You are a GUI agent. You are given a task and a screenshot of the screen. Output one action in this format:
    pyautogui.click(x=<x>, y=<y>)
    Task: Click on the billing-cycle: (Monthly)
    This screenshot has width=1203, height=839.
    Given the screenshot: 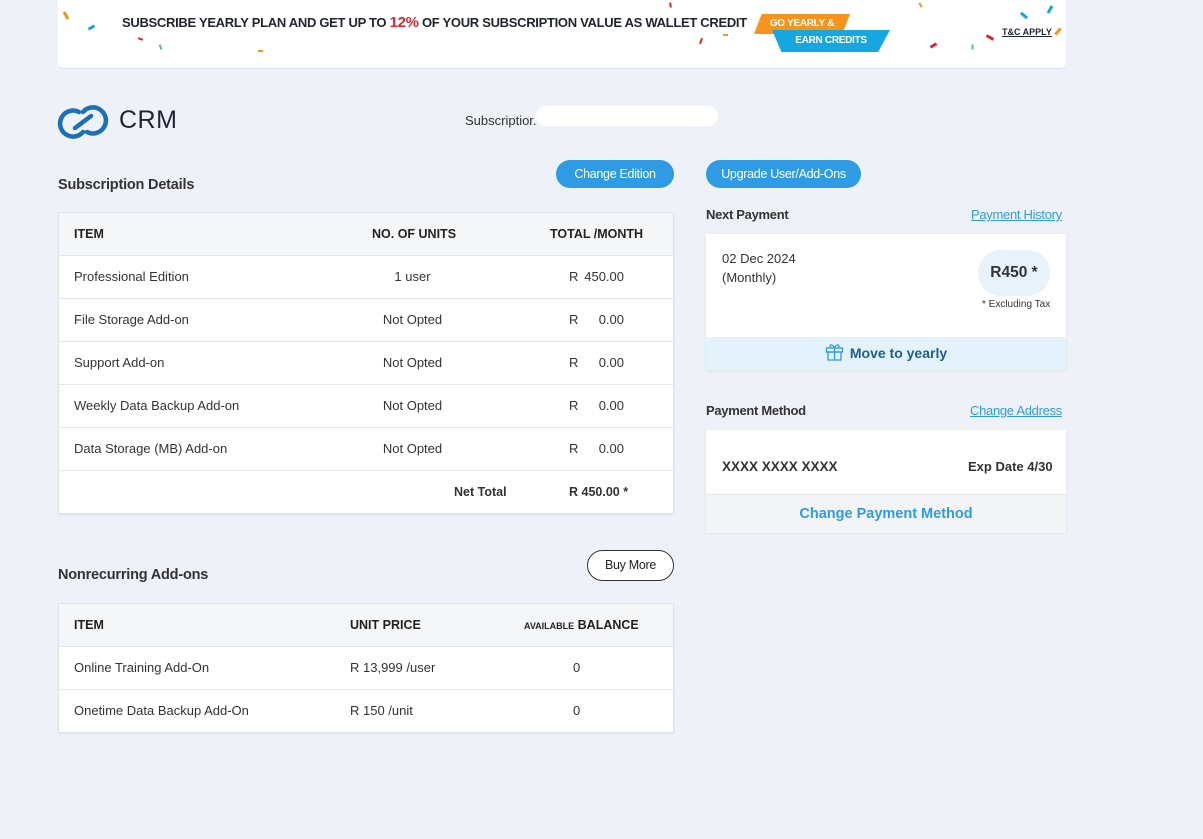 What is the action you would take?
    pyautogui.click(x=749, y=277)
    